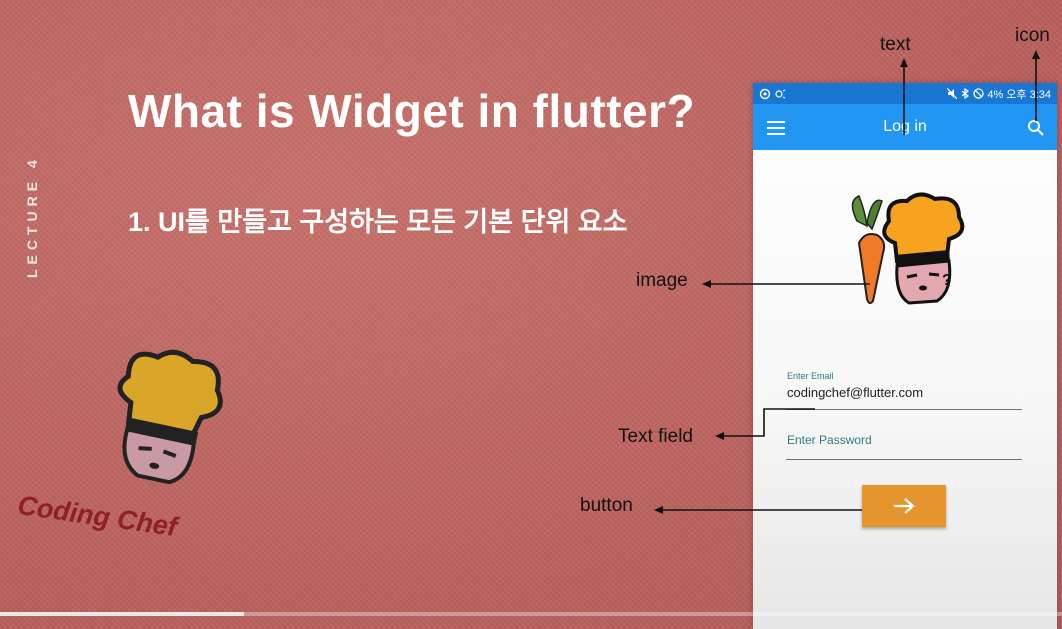 This screenshot has height=629, width=1062. I want to click on password-field: Enter Password, so click(904, 440).